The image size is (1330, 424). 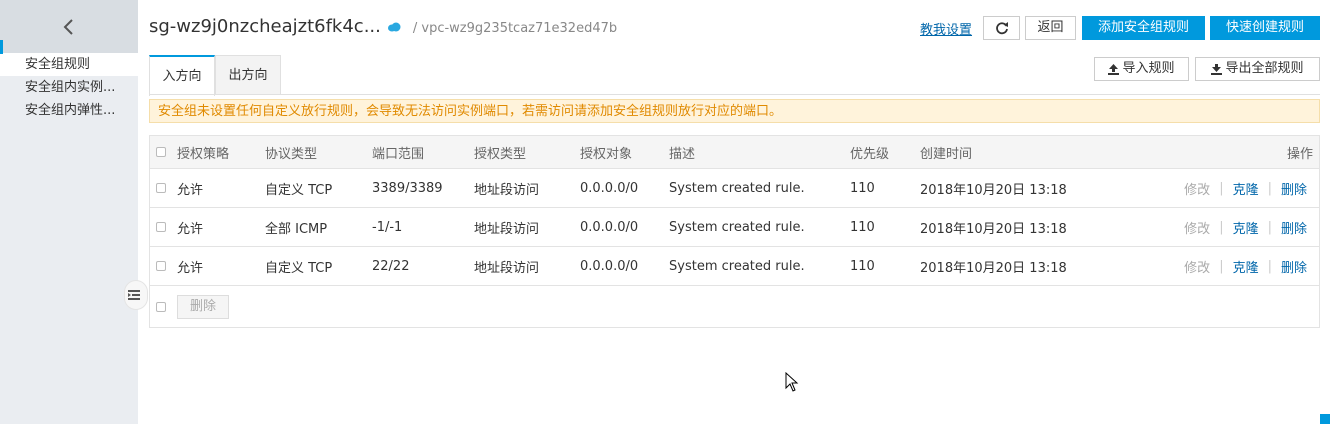 I want to click on cell-protocol: 全部 ICMP, so click(x=296, y=229).